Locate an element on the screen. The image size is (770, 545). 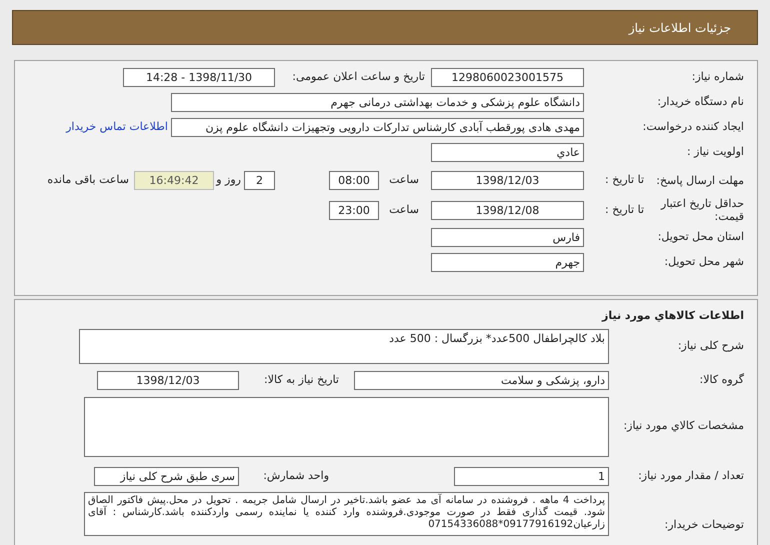
field-label: توضیحات خریدار: is located at coordinates (704, 524).